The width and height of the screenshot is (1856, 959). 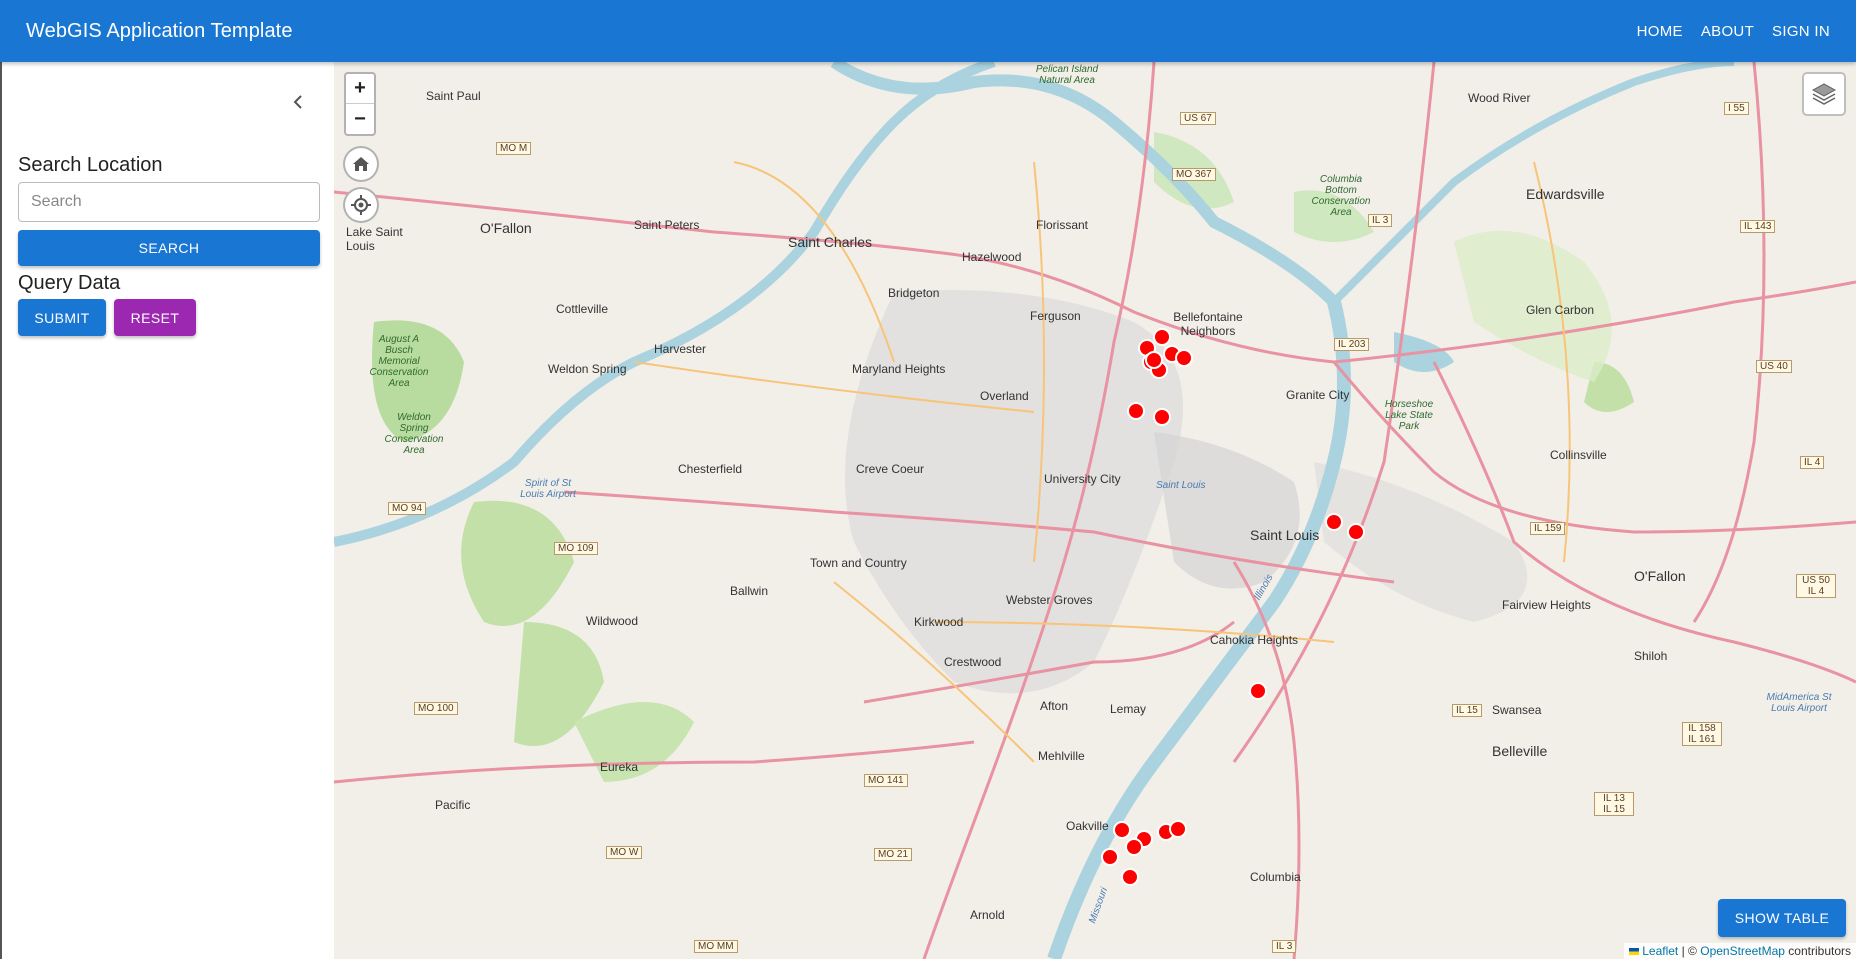 What do you see at coordinates (710, 469) in the screenshot?
I see `map-label: Chesterfield` at bounding box center [710, 469].